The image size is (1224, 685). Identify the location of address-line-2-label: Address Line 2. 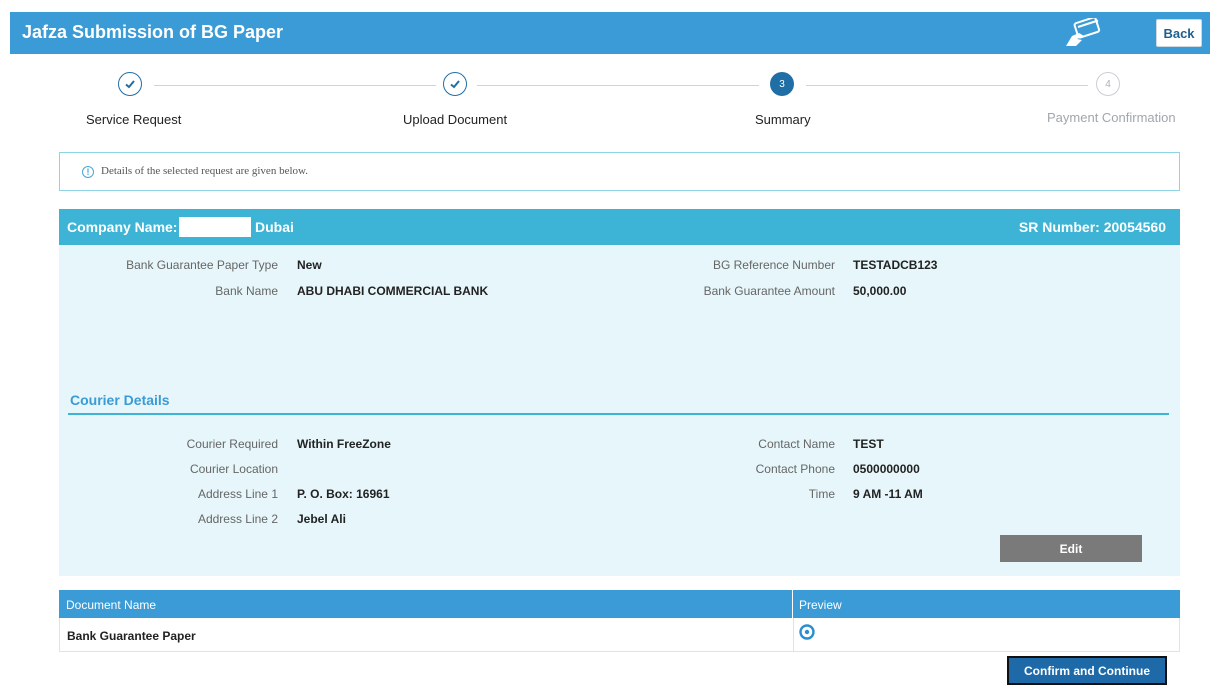
(237, 519).